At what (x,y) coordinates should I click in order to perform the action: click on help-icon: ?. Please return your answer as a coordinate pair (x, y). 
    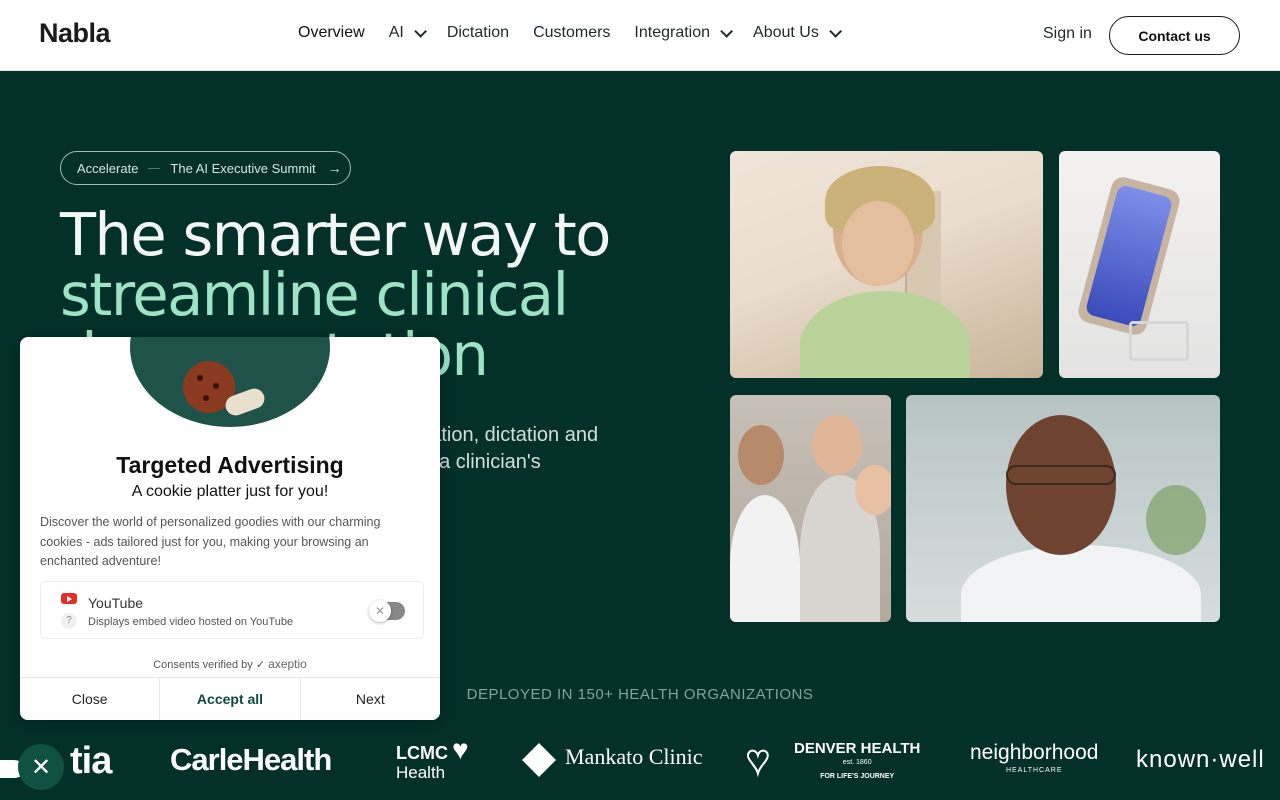
    Looking at the image, I should click on (69, 621).